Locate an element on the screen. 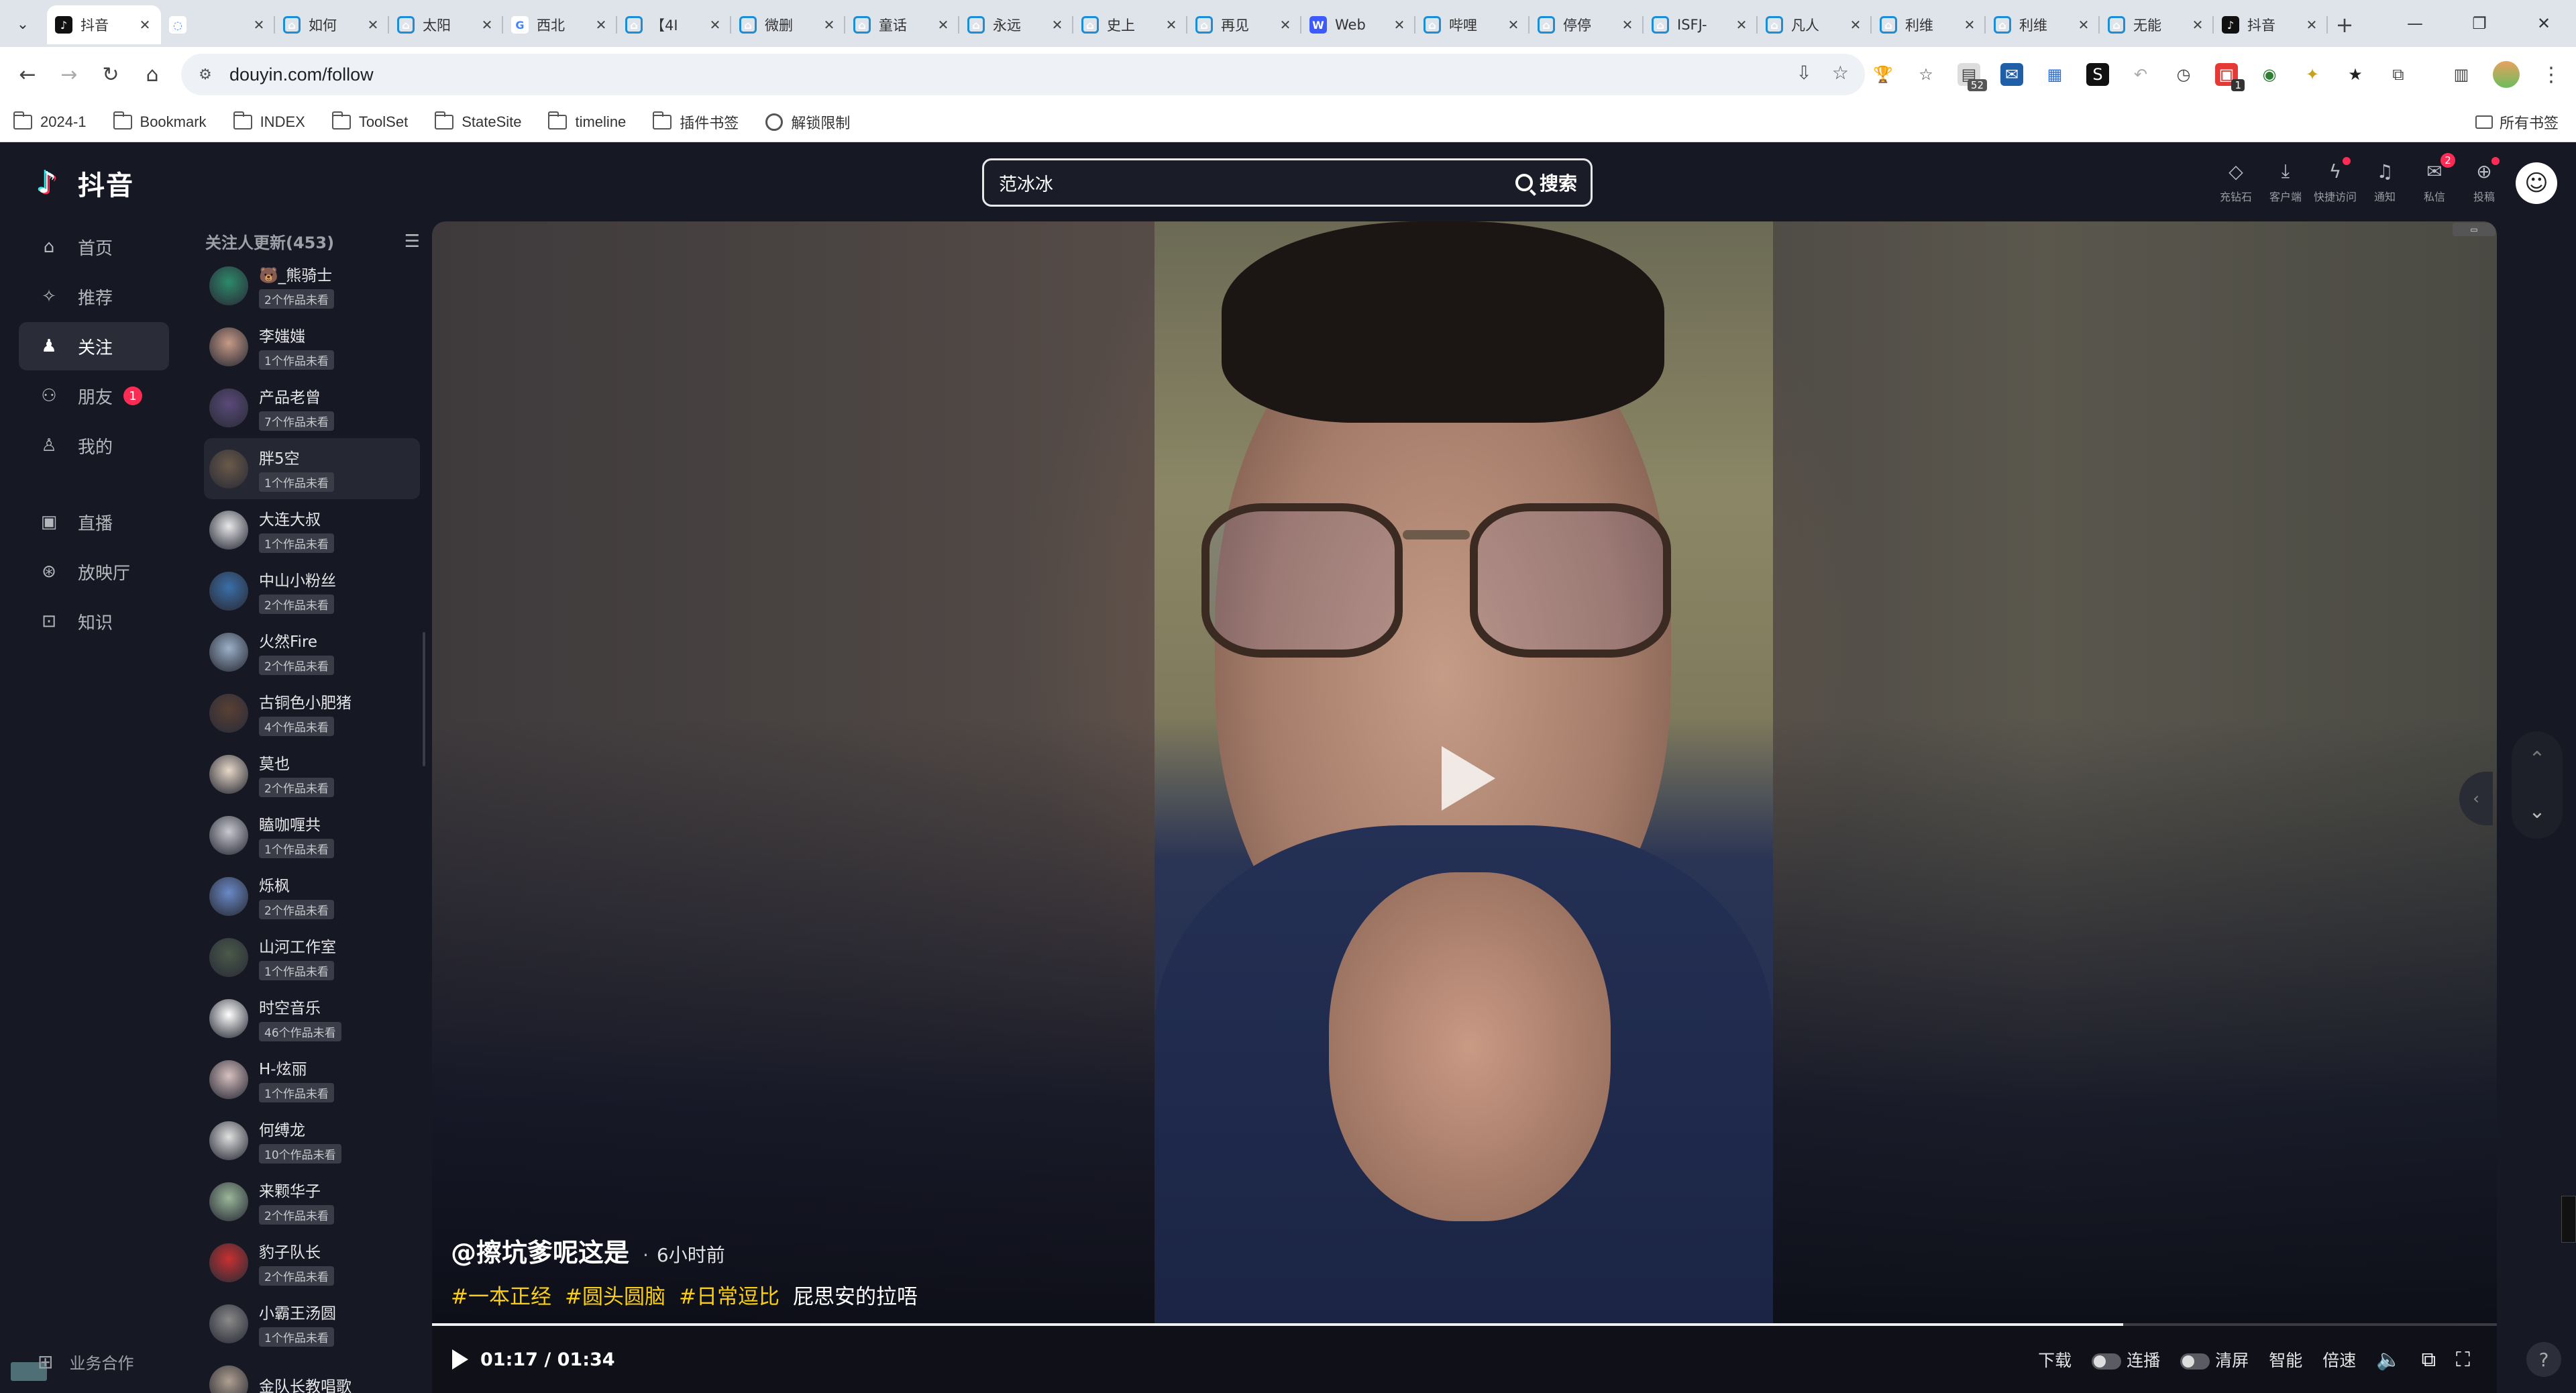 Image resolution: width=2576 pixels, height=1393 pixels. nav-item-sparkle: ✧ 推荐 is located at coordinates (94, 296).